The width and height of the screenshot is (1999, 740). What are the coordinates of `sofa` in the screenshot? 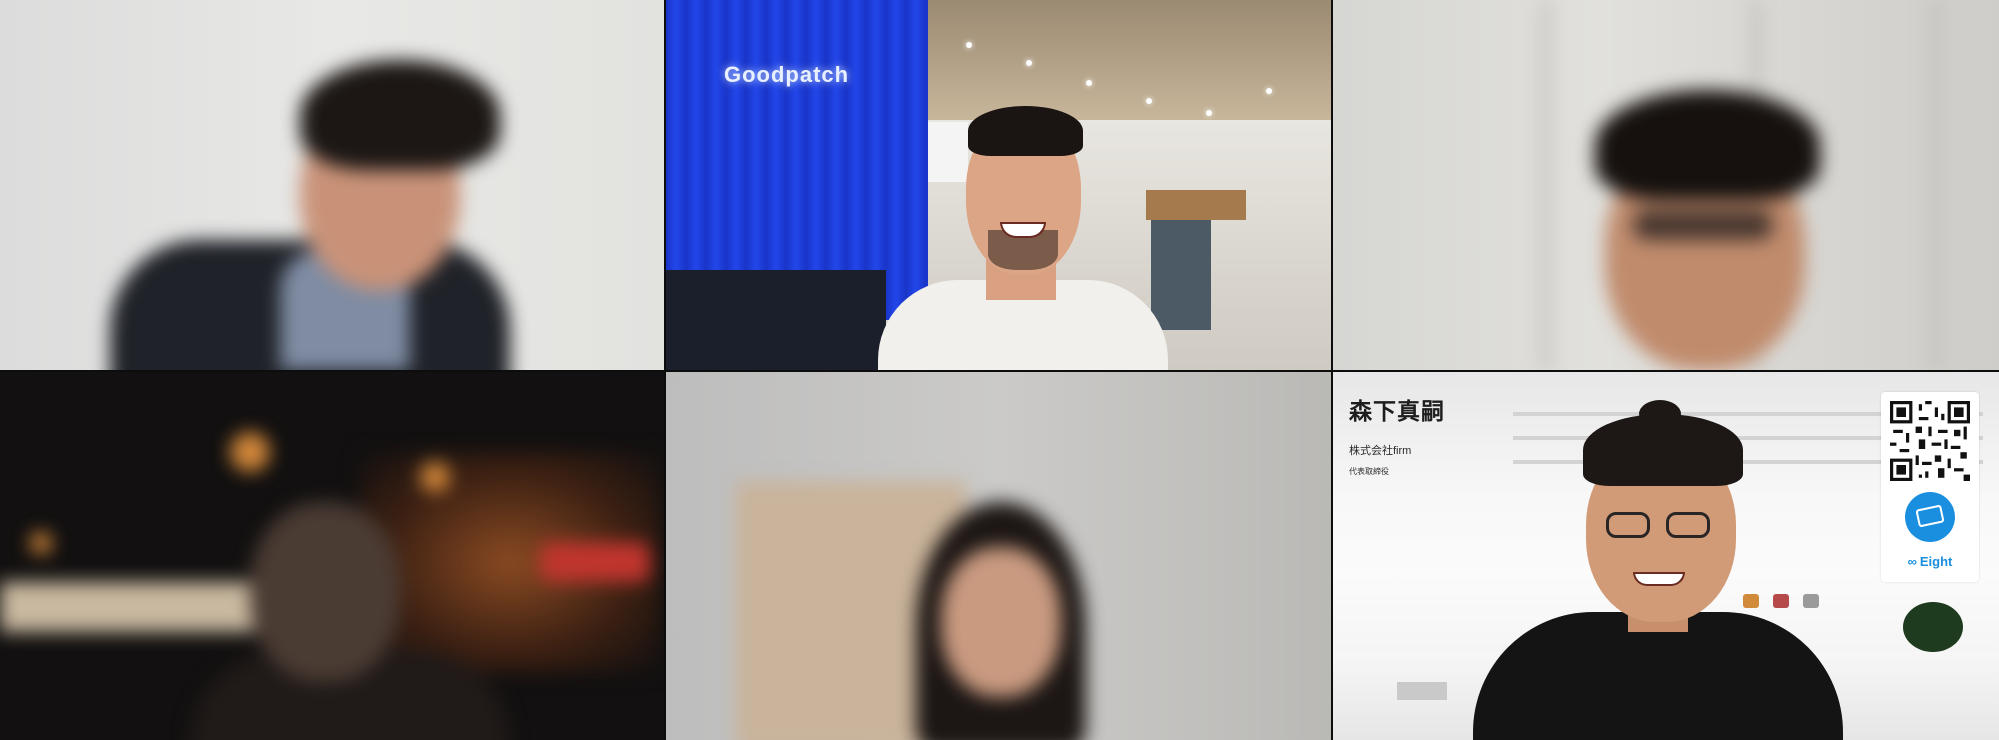 It's located at (776, 320).